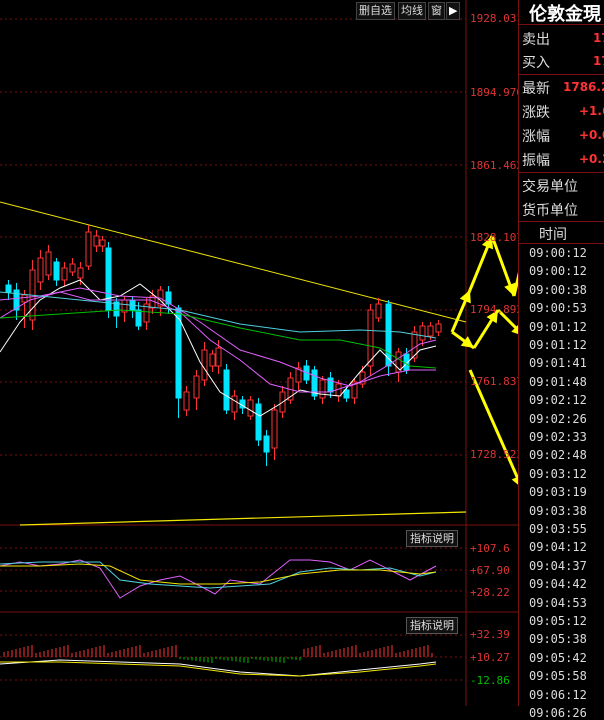  I want to click on last-label: 最新, so click(536, 89).